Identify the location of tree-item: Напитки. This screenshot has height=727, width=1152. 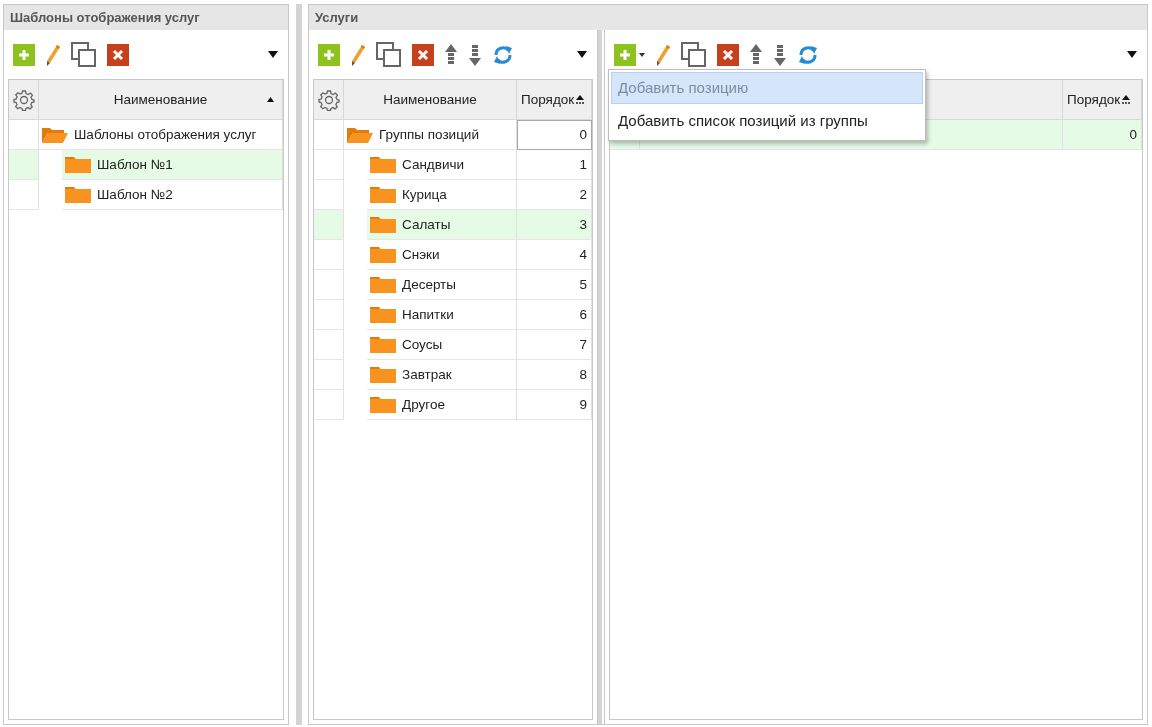
(442, 315).